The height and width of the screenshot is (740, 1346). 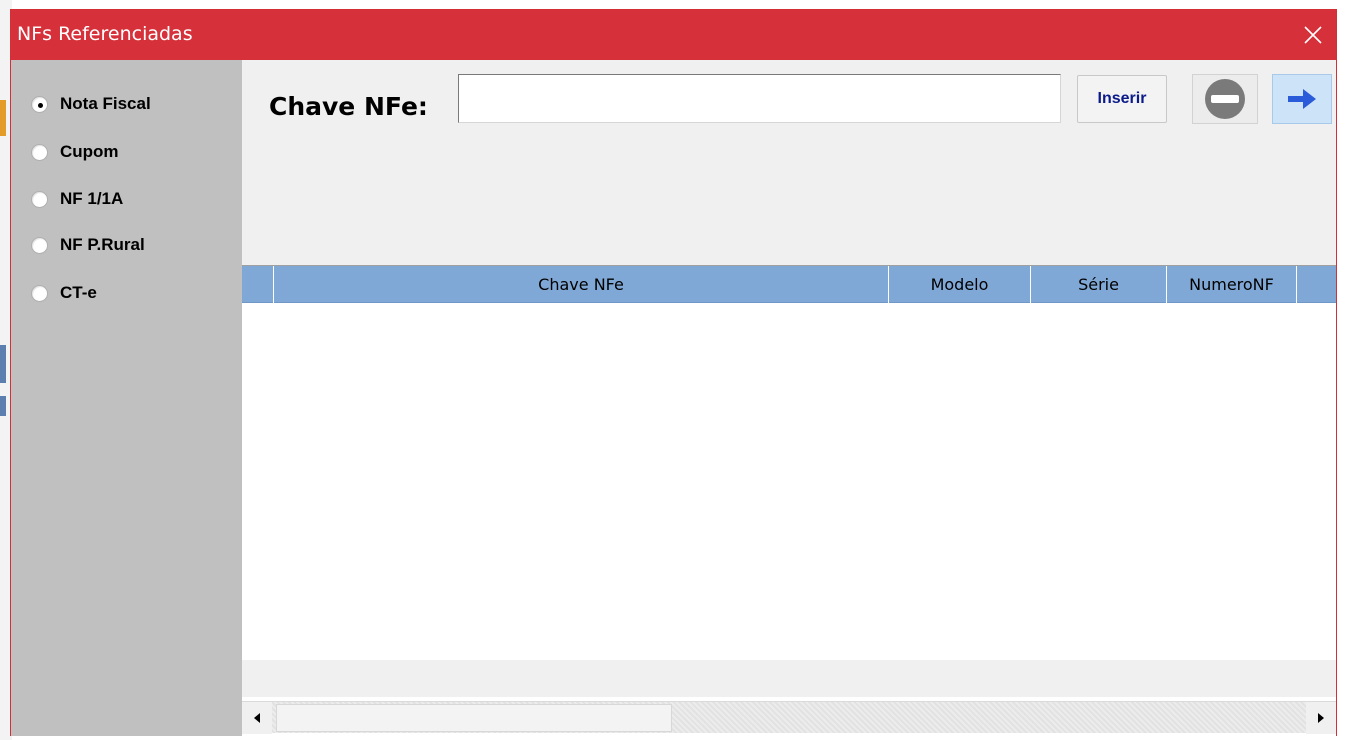 I want to click on column-serie: Série, so click(x=1099, y=284).